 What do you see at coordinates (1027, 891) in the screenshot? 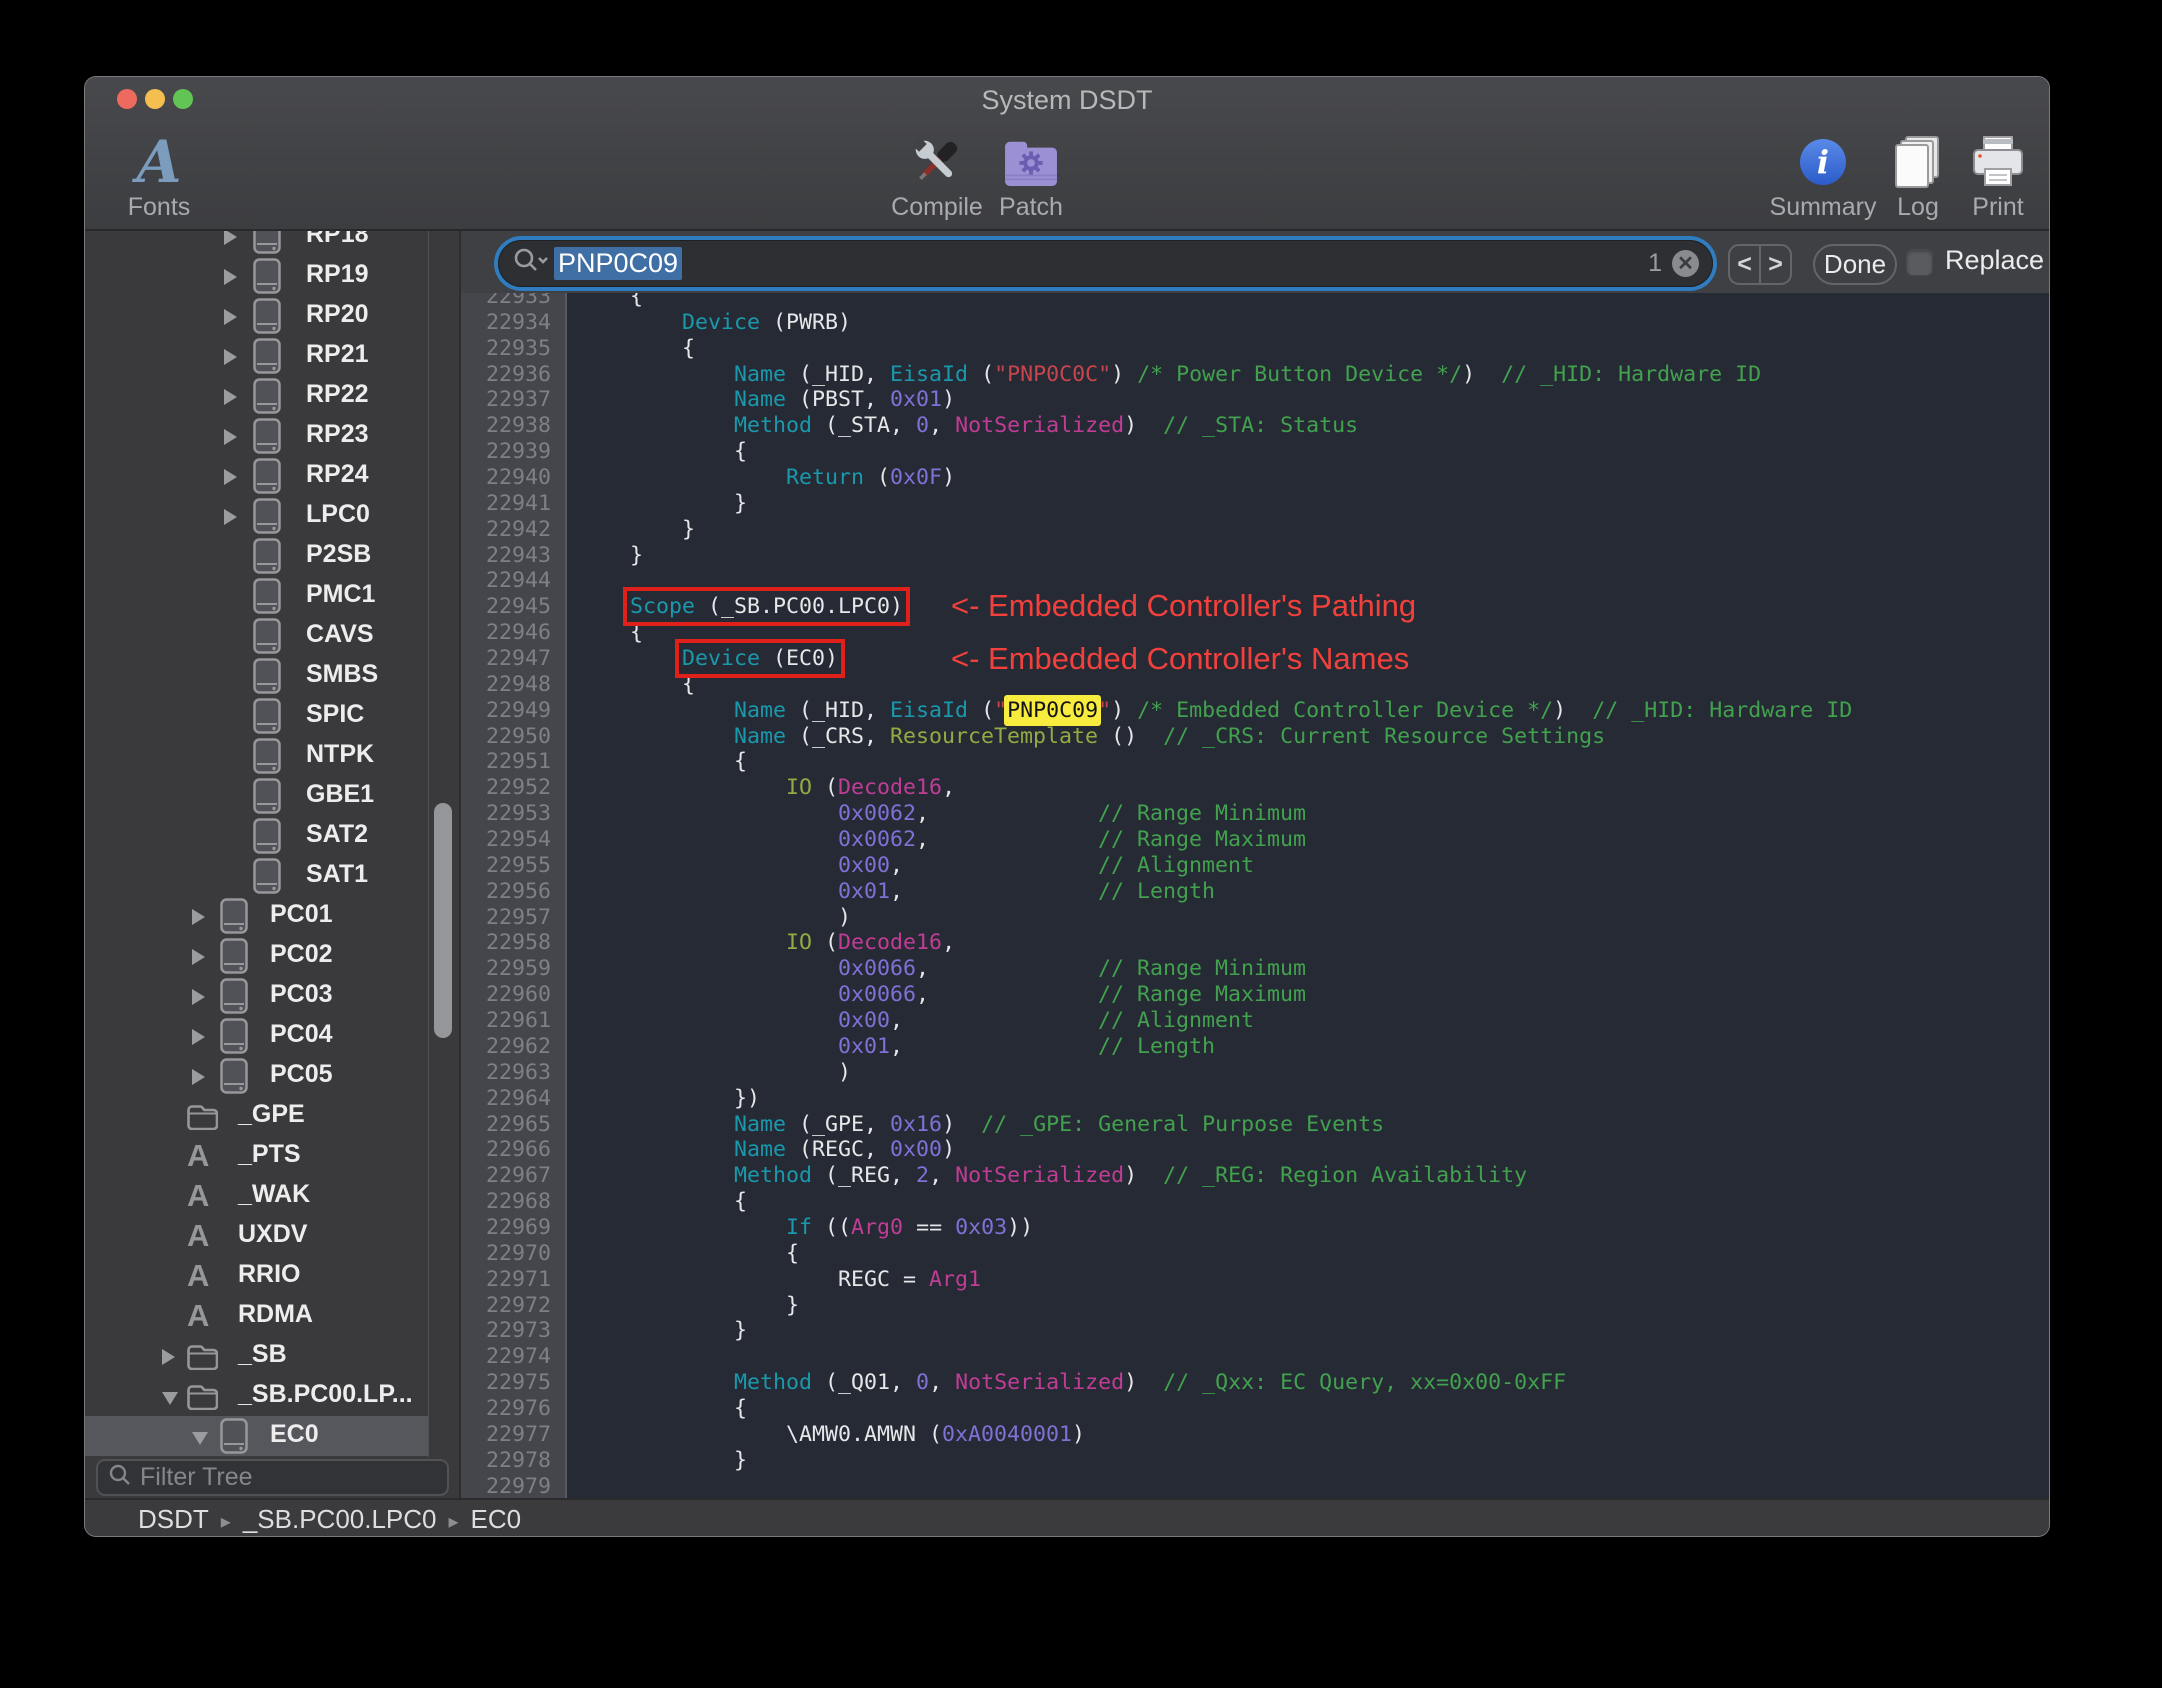
I see `code-line: 0x01, // Length` at bounding box center [1027, 891].